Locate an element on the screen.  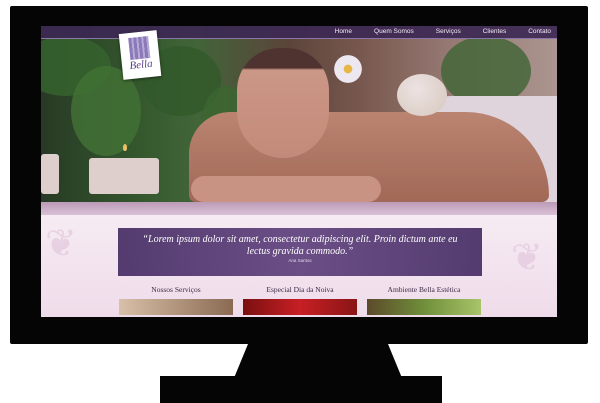
section-title: Ambiente Bella Estética is located at coordinates (424, 289).